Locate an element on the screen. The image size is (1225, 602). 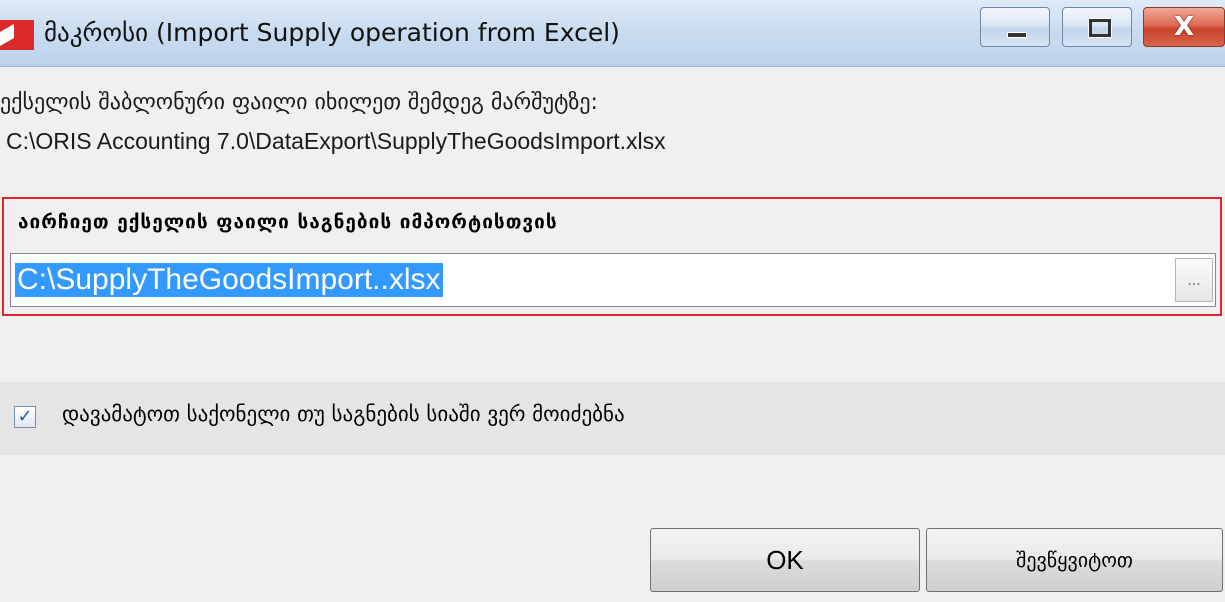
close-button: X is located at coordinates (1184, 27).